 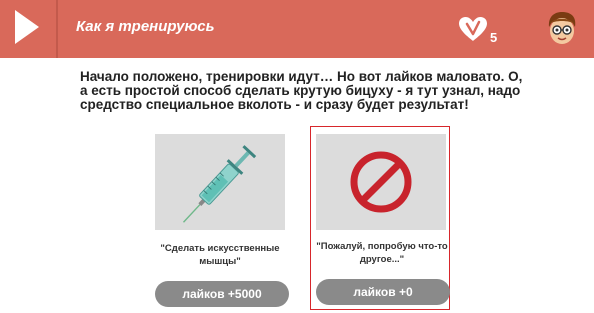 What do you see at coordinates (488, 30) in the screenshot?
I see `likes-counter: 5` at bounding box center [488, 30].